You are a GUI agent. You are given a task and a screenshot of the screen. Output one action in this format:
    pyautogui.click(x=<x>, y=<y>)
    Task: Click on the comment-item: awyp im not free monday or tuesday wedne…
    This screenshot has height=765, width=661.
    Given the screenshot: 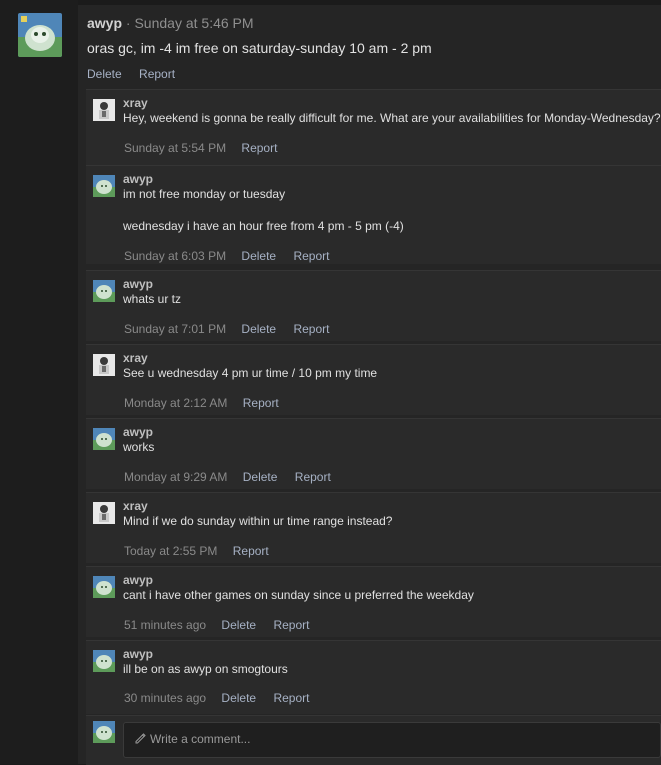 What is the action you would take?
    pyautogui.click(x=373, y=214)
    